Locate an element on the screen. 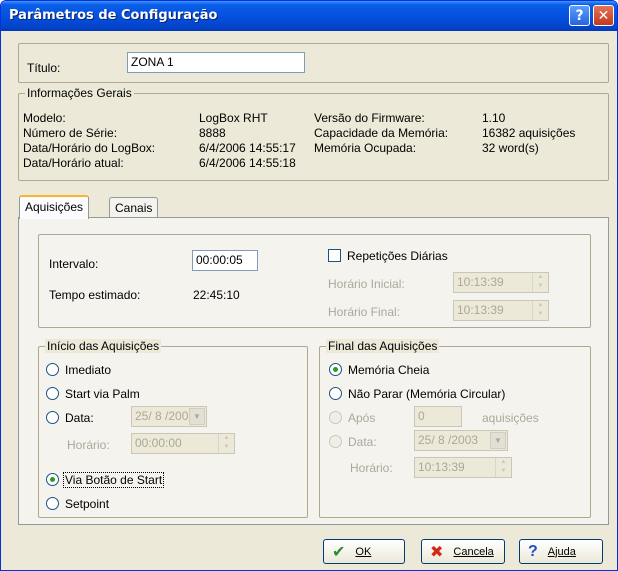 Image resolution: width=618 pixels, height=571 pixels. horario-inicial-spinner: 10:13:39 ▲ ▼ is located at coordinates (501, 282).